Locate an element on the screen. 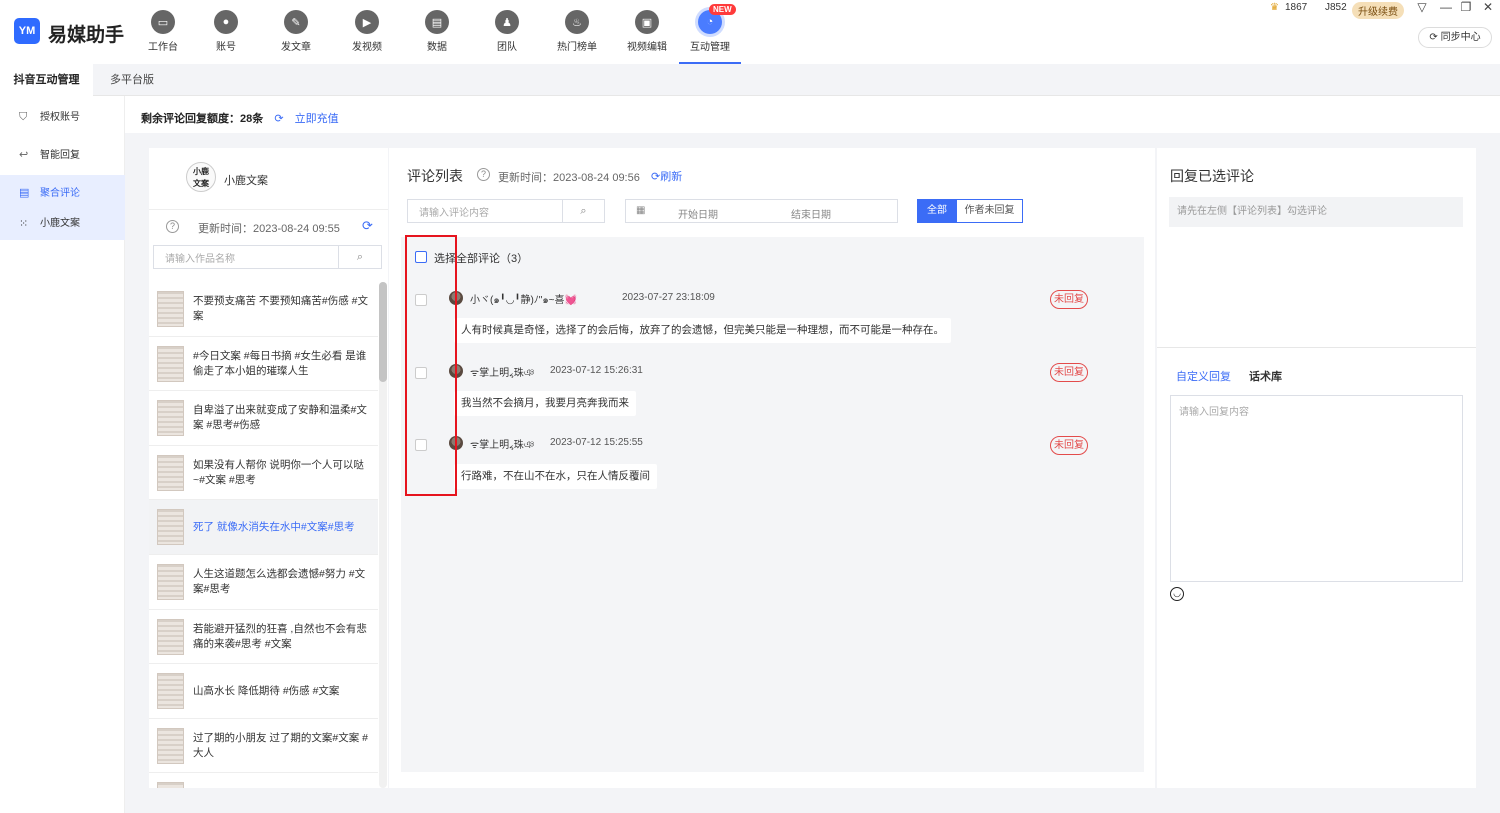  reply-hint: 请先在左侧【评论列表】勾选评论 is located at coordinates (1316, 212).